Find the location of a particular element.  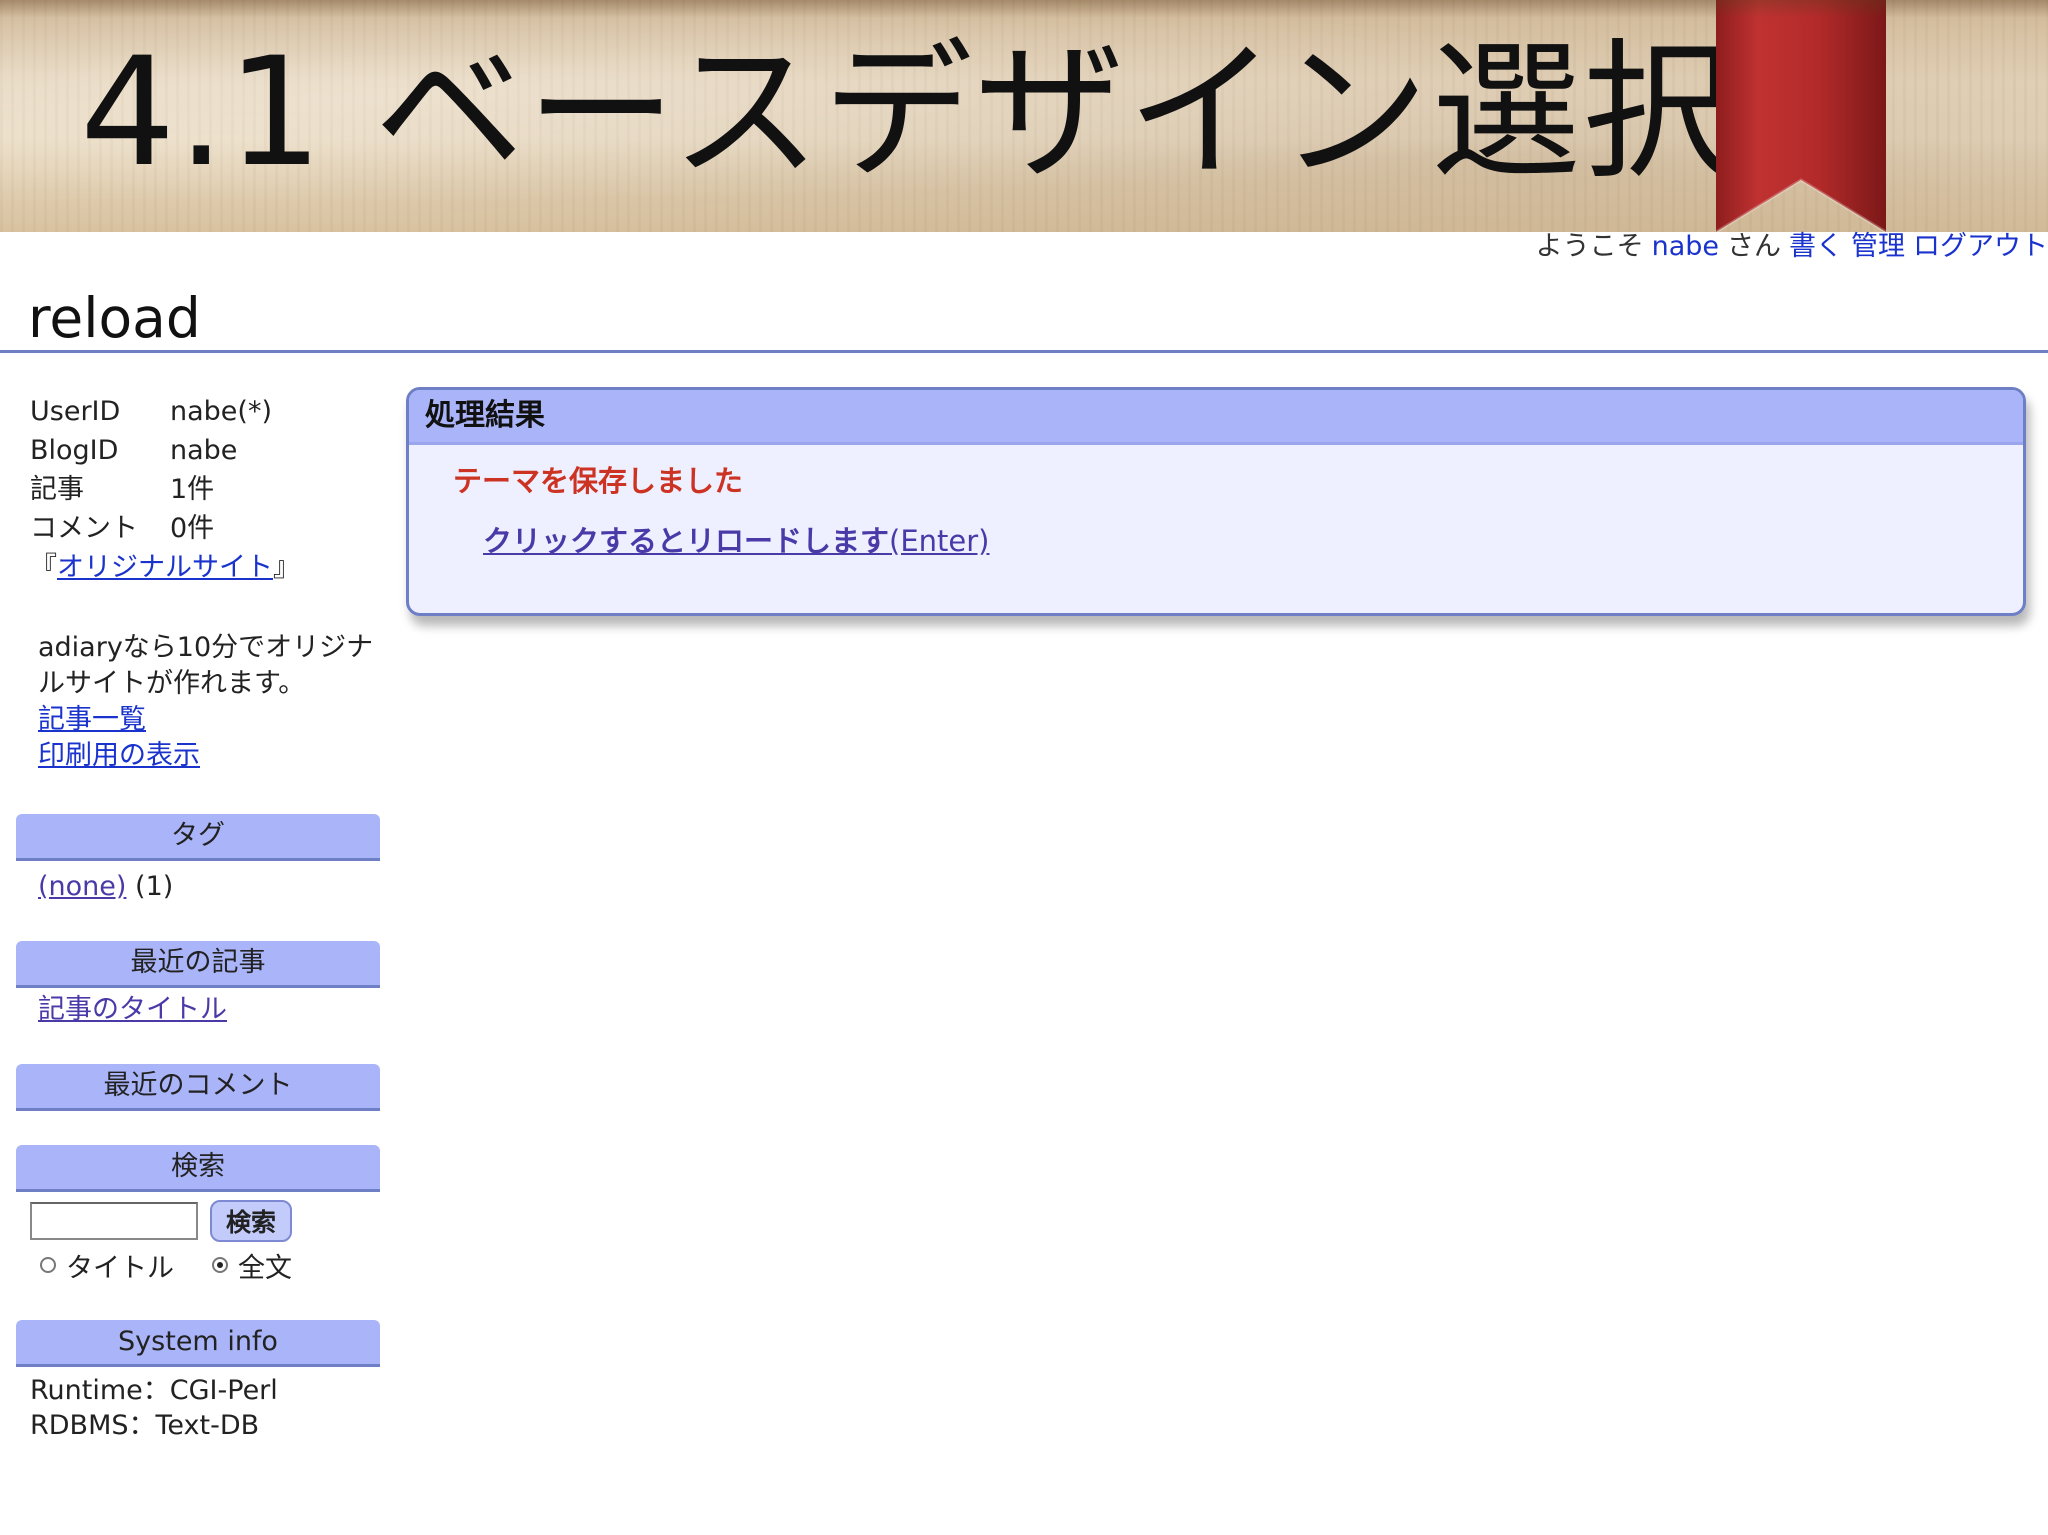

original-site-link: オリジナルサイト is located at coordinates (165, 567).